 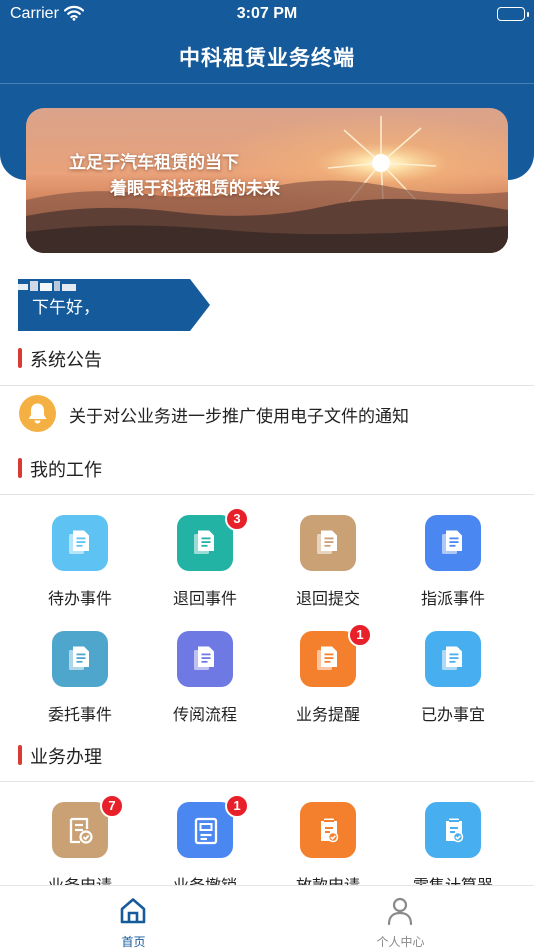 I want to click on tab-home: 首页, so click(x=133, y=918).